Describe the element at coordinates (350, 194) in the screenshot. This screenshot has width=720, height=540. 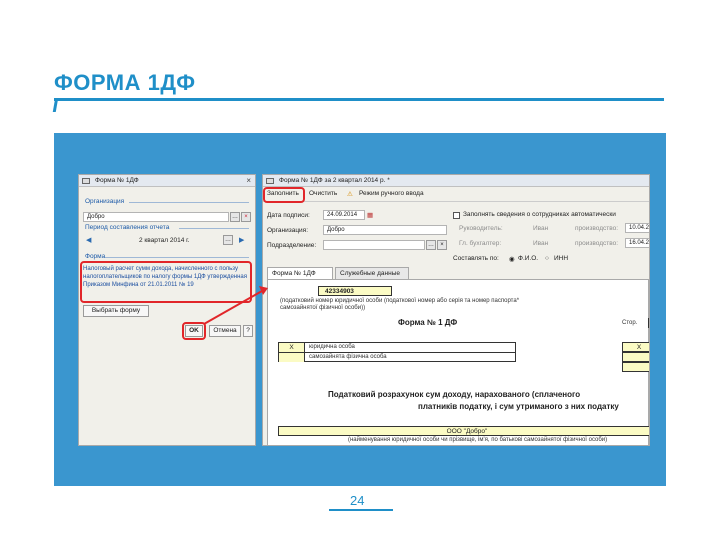
I see `warning-icon: ⚠` at that location.